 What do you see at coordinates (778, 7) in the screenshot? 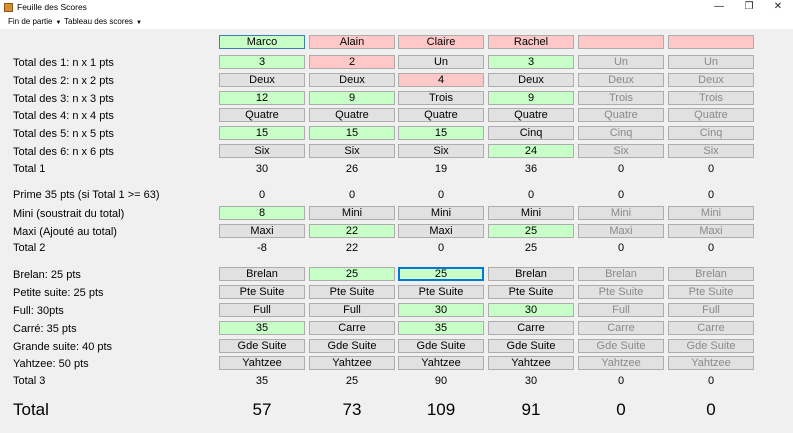
I see `close-button: ✕` at bounding box center [778, 7].